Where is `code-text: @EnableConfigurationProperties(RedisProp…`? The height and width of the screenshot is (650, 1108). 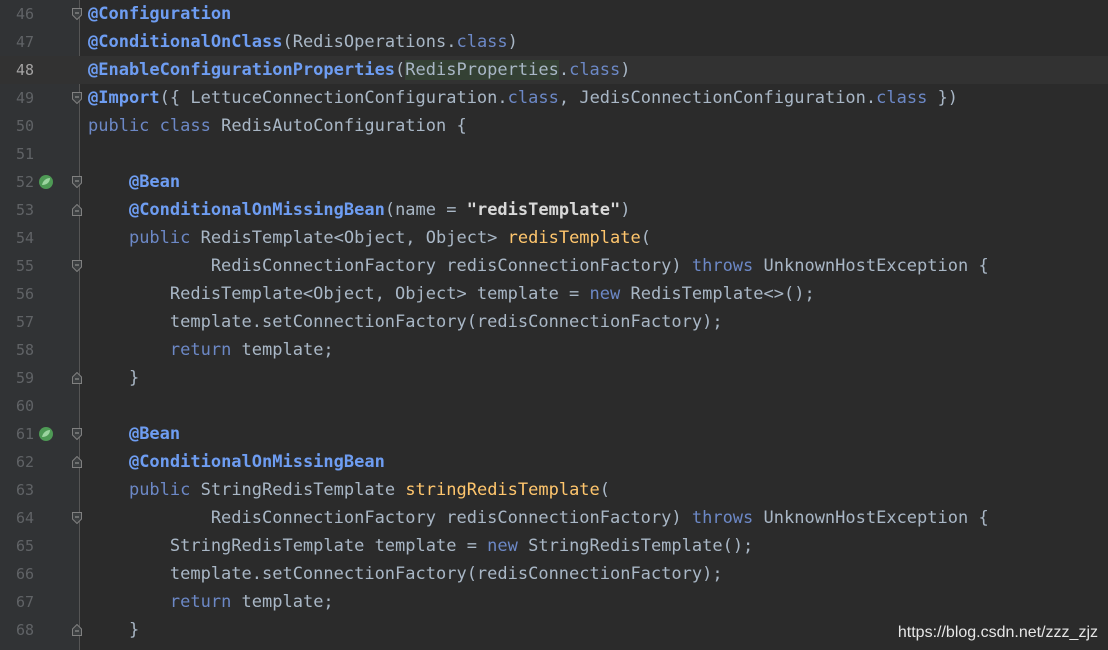
code-text: @EnableConfigurationProperties(RedisProp… is located at coordinates (359, 70).